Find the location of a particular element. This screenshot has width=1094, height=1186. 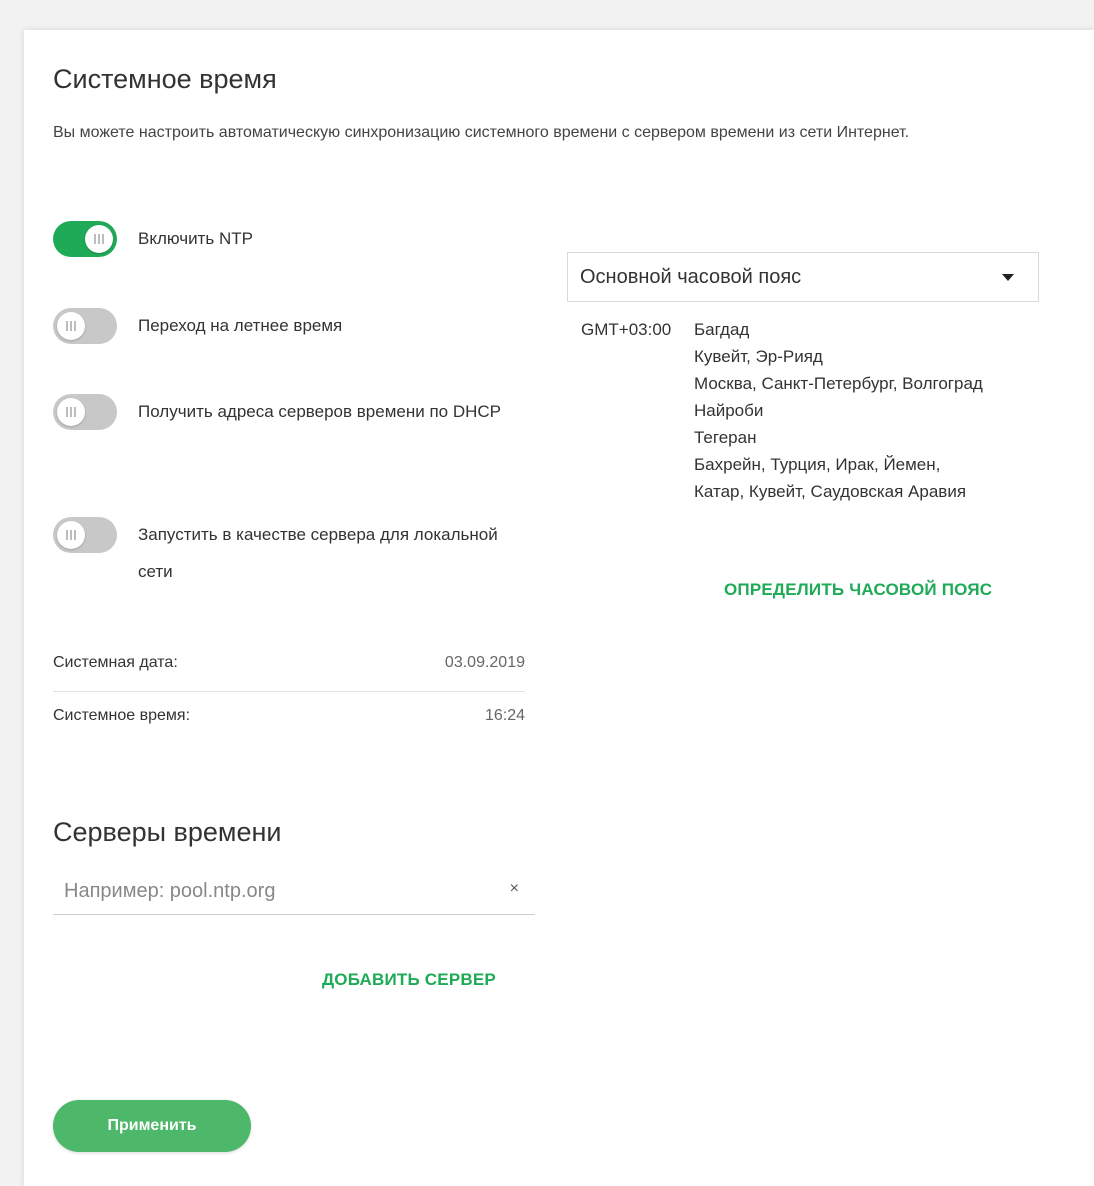

divider is located at coordinates (289, 691).